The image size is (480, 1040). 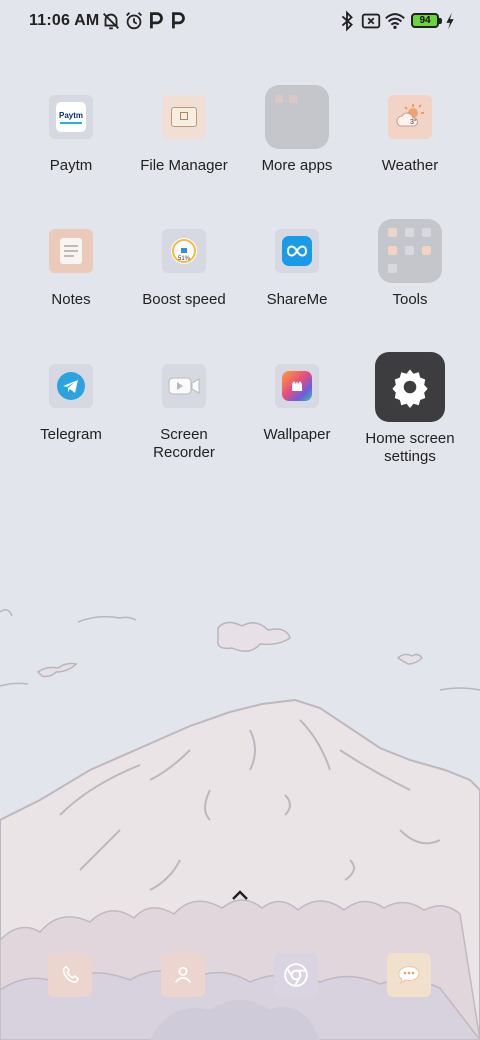 I want to click on app-label: Wallpaper, so click(x=297, y=434).